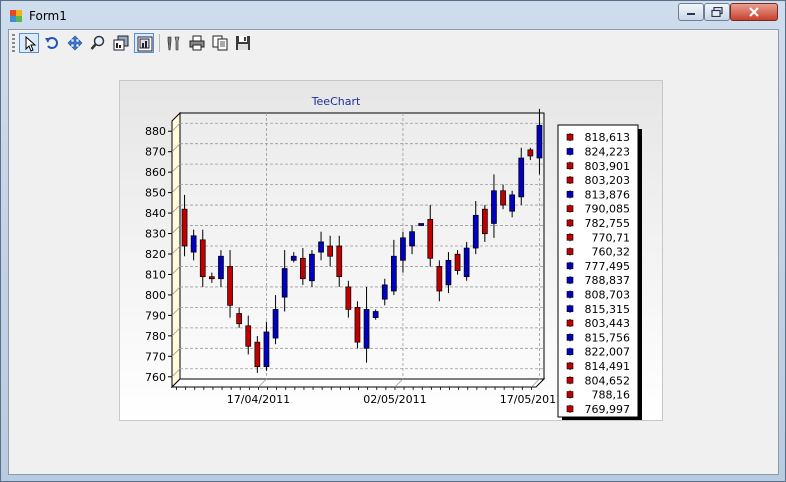 This screenshot has height=482, width=786. I want to click on legend-label: 803,443, so click(608, 323).